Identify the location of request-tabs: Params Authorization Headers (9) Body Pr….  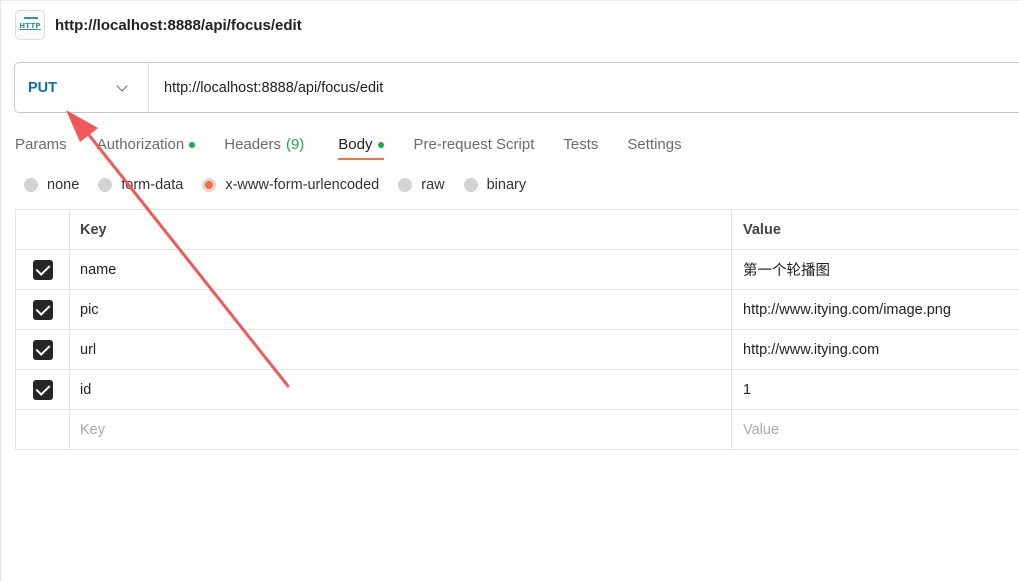
(348, 145).